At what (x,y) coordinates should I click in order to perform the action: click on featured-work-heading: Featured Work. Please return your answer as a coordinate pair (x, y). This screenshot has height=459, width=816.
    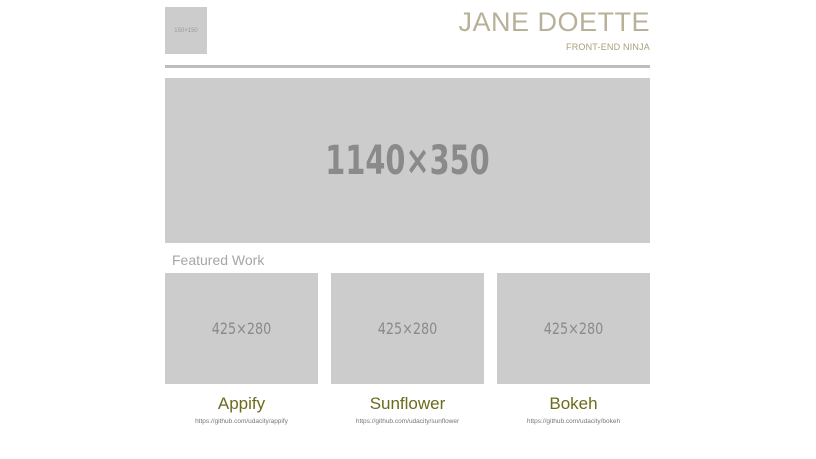
    Looking at the image, I should click on (218, 260).